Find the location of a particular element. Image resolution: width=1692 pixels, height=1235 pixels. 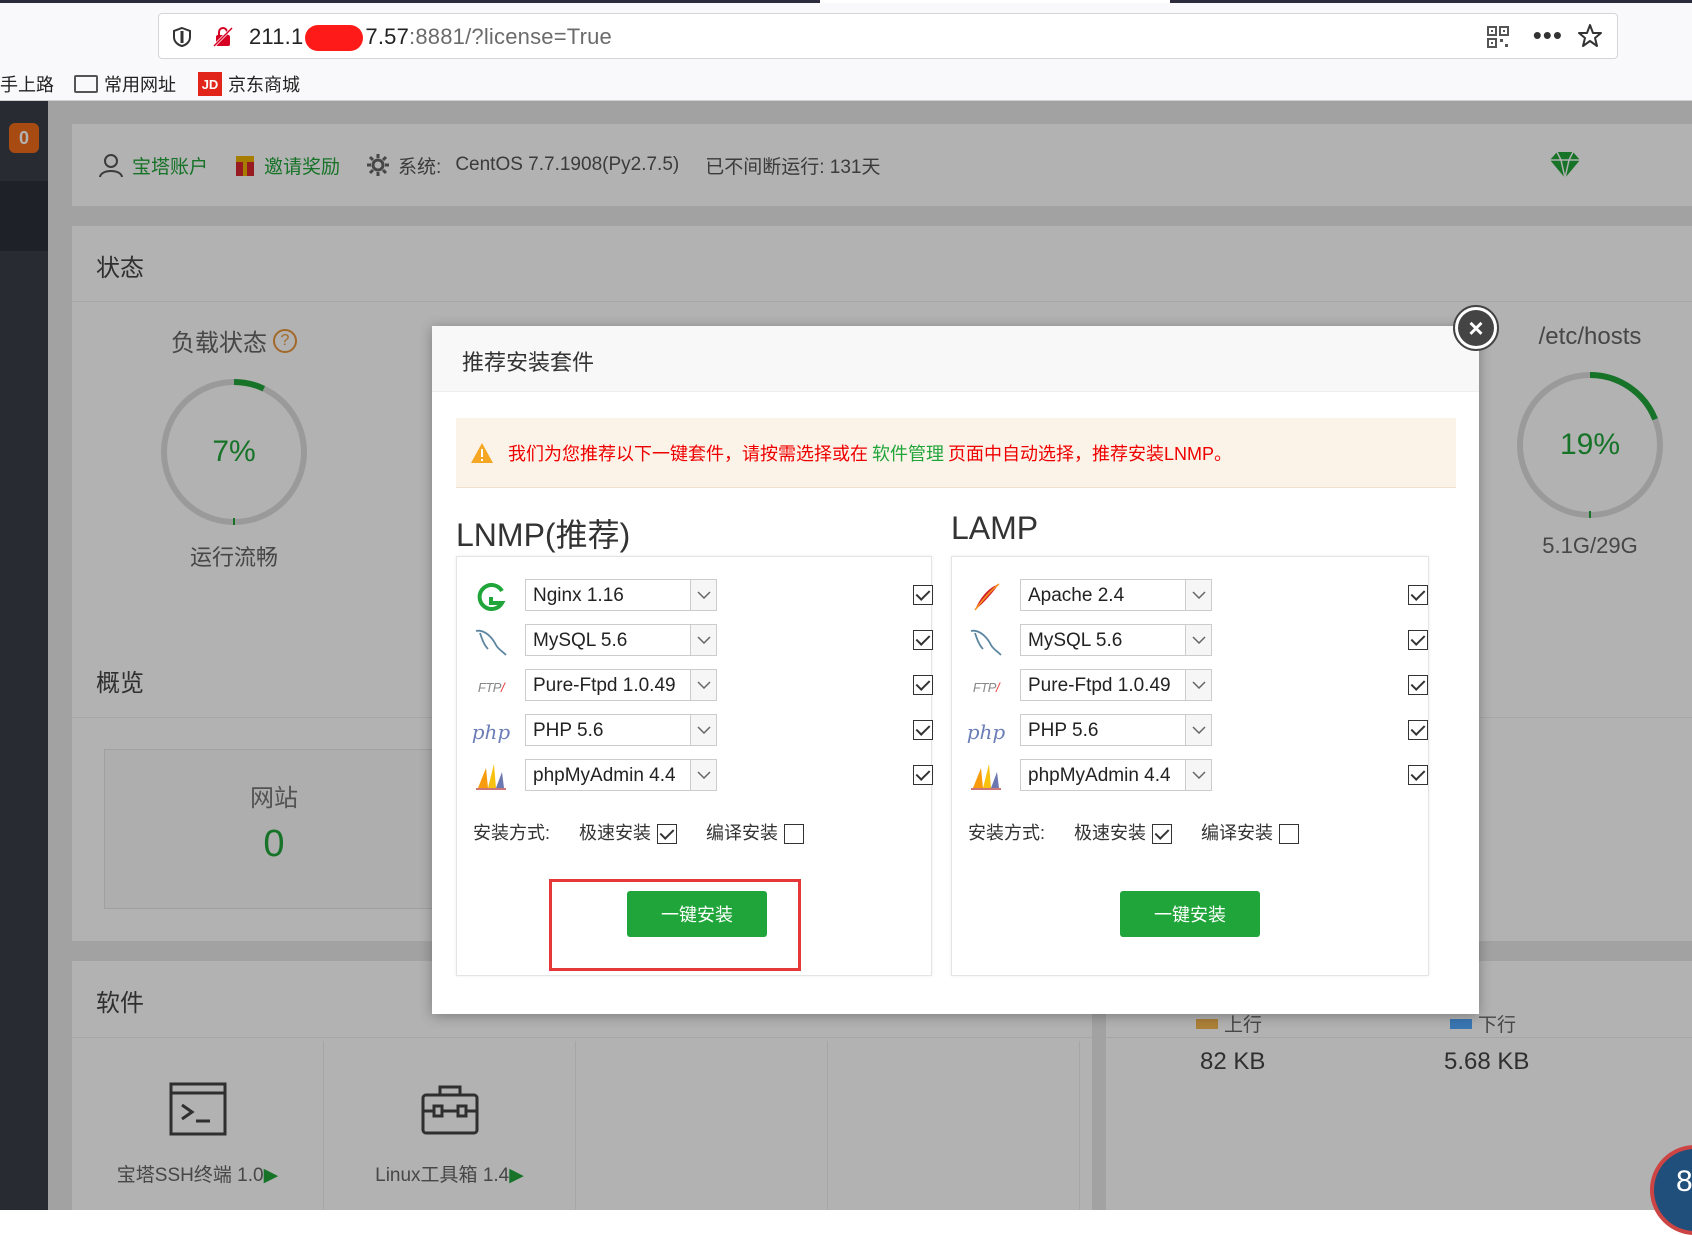

lamp-row-php: php PHP 5.6 is located at coordinates (1197, 732).